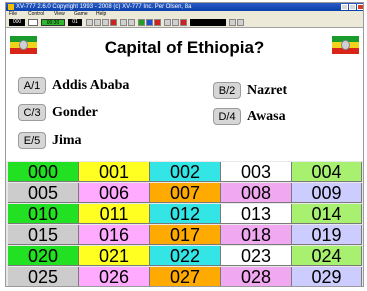  What do you see at coordinates (11, 7) in the screenshot?
I see `app-icon` at bounding box center [11, 7].